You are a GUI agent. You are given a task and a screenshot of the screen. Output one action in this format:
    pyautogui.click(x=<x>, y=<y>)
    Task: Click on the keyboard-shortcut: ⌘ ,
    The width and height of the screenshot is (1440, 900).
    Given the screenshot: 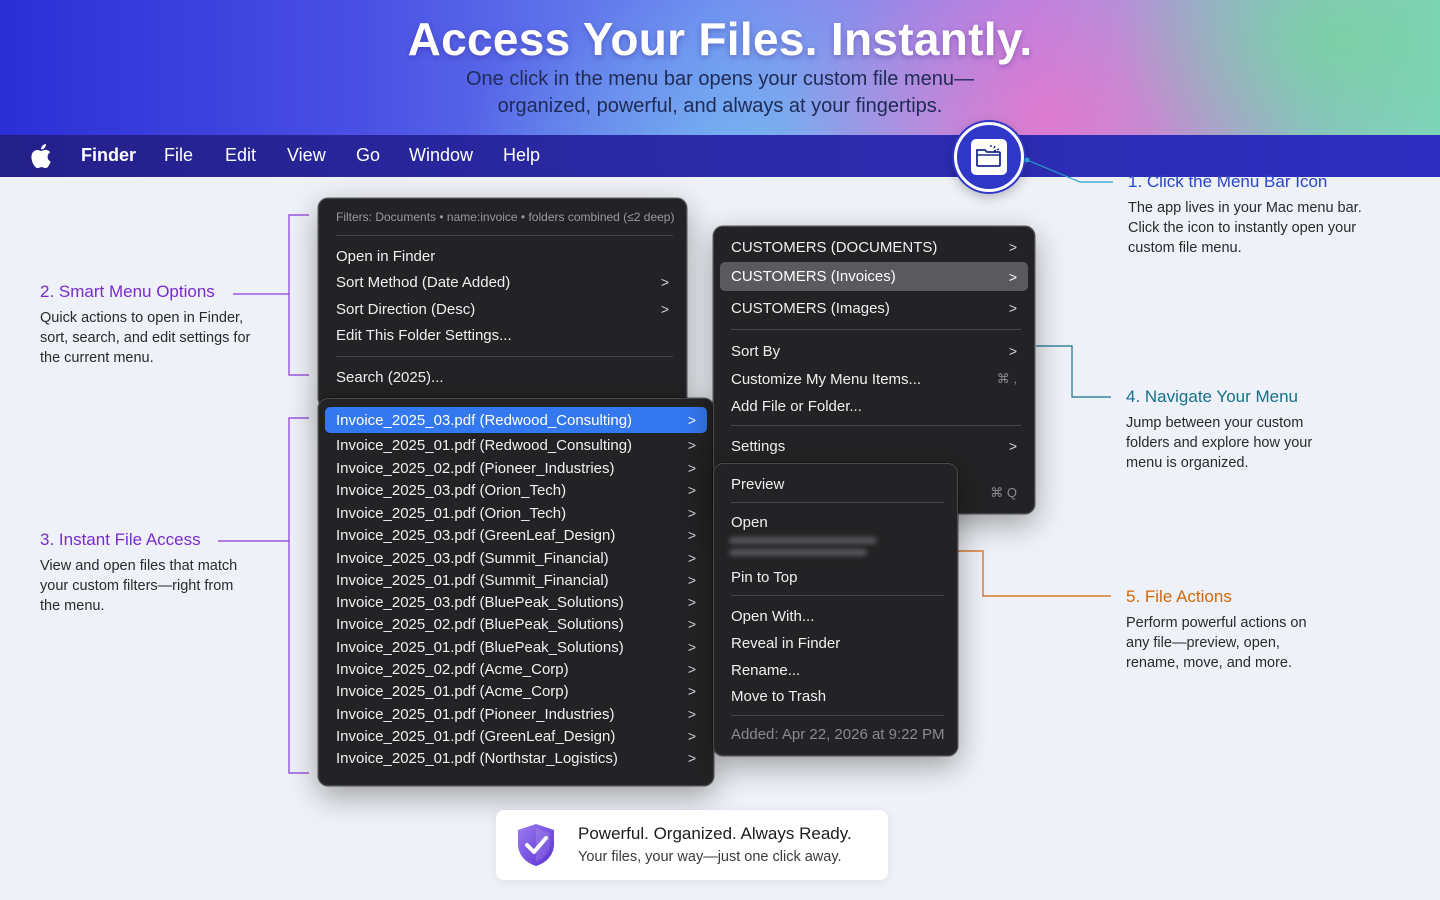 What is the action you would take?
    pyautogui.click(x=1006, y=378)
    